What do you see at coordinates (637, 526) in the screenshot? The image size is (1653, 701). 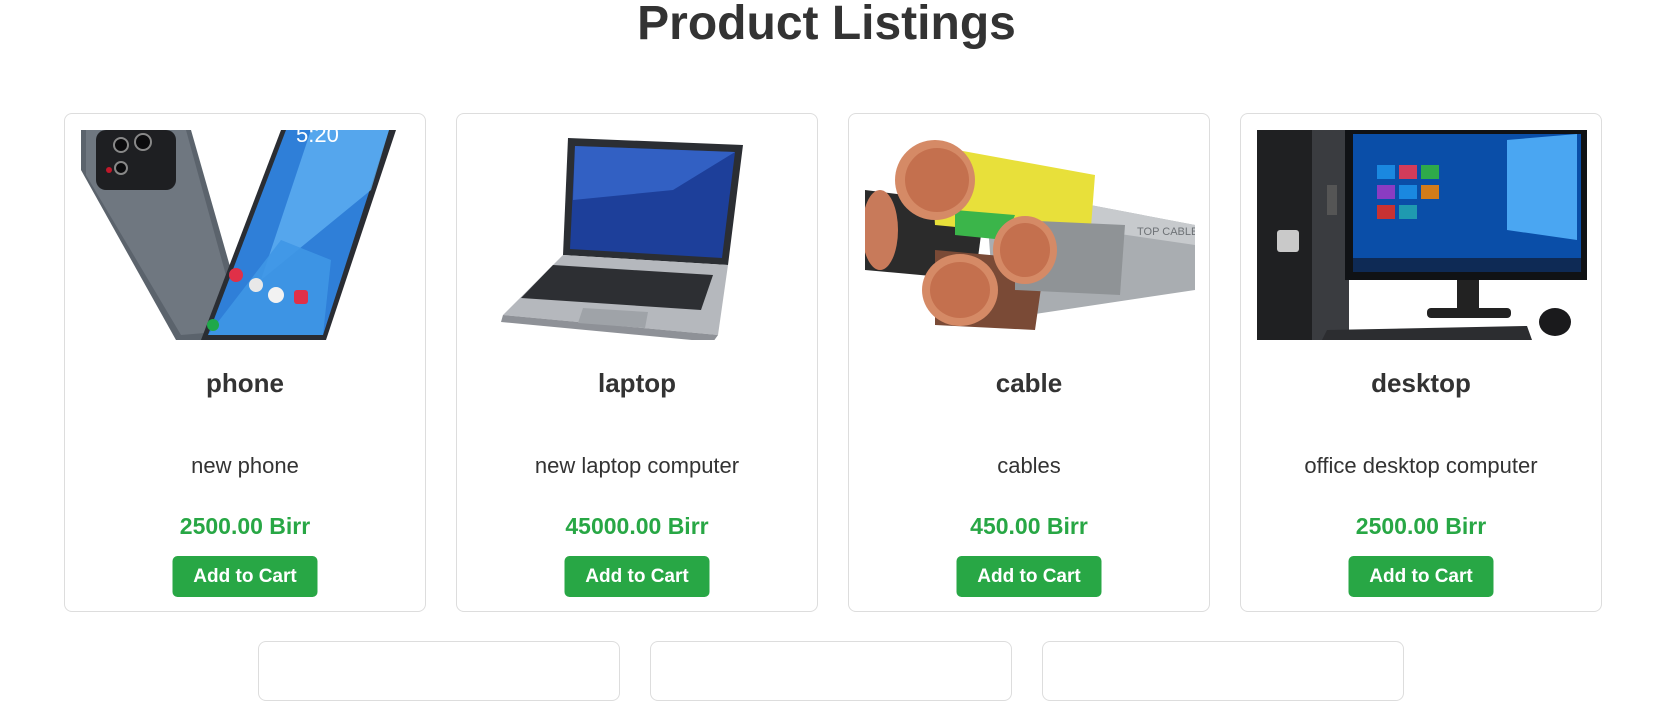 I see `product-price: 45000.00 Birr` at bounding box center [637, 526].